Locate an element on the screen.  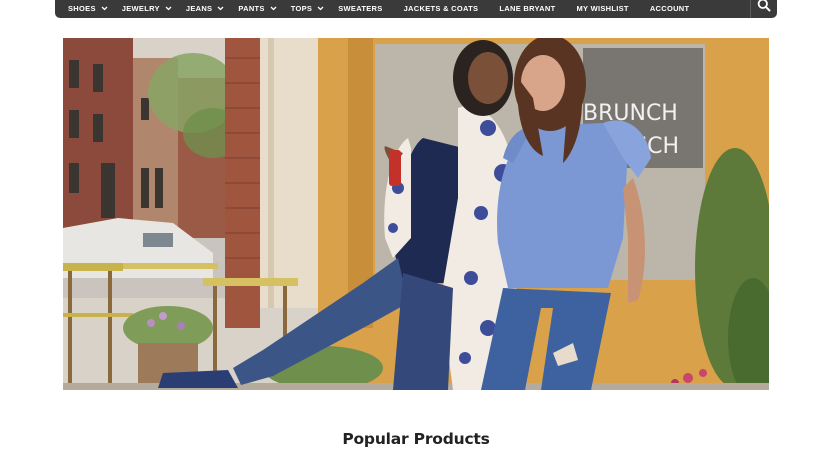
nav-item-jeans: JEANS is located at coordinates (205, 6).